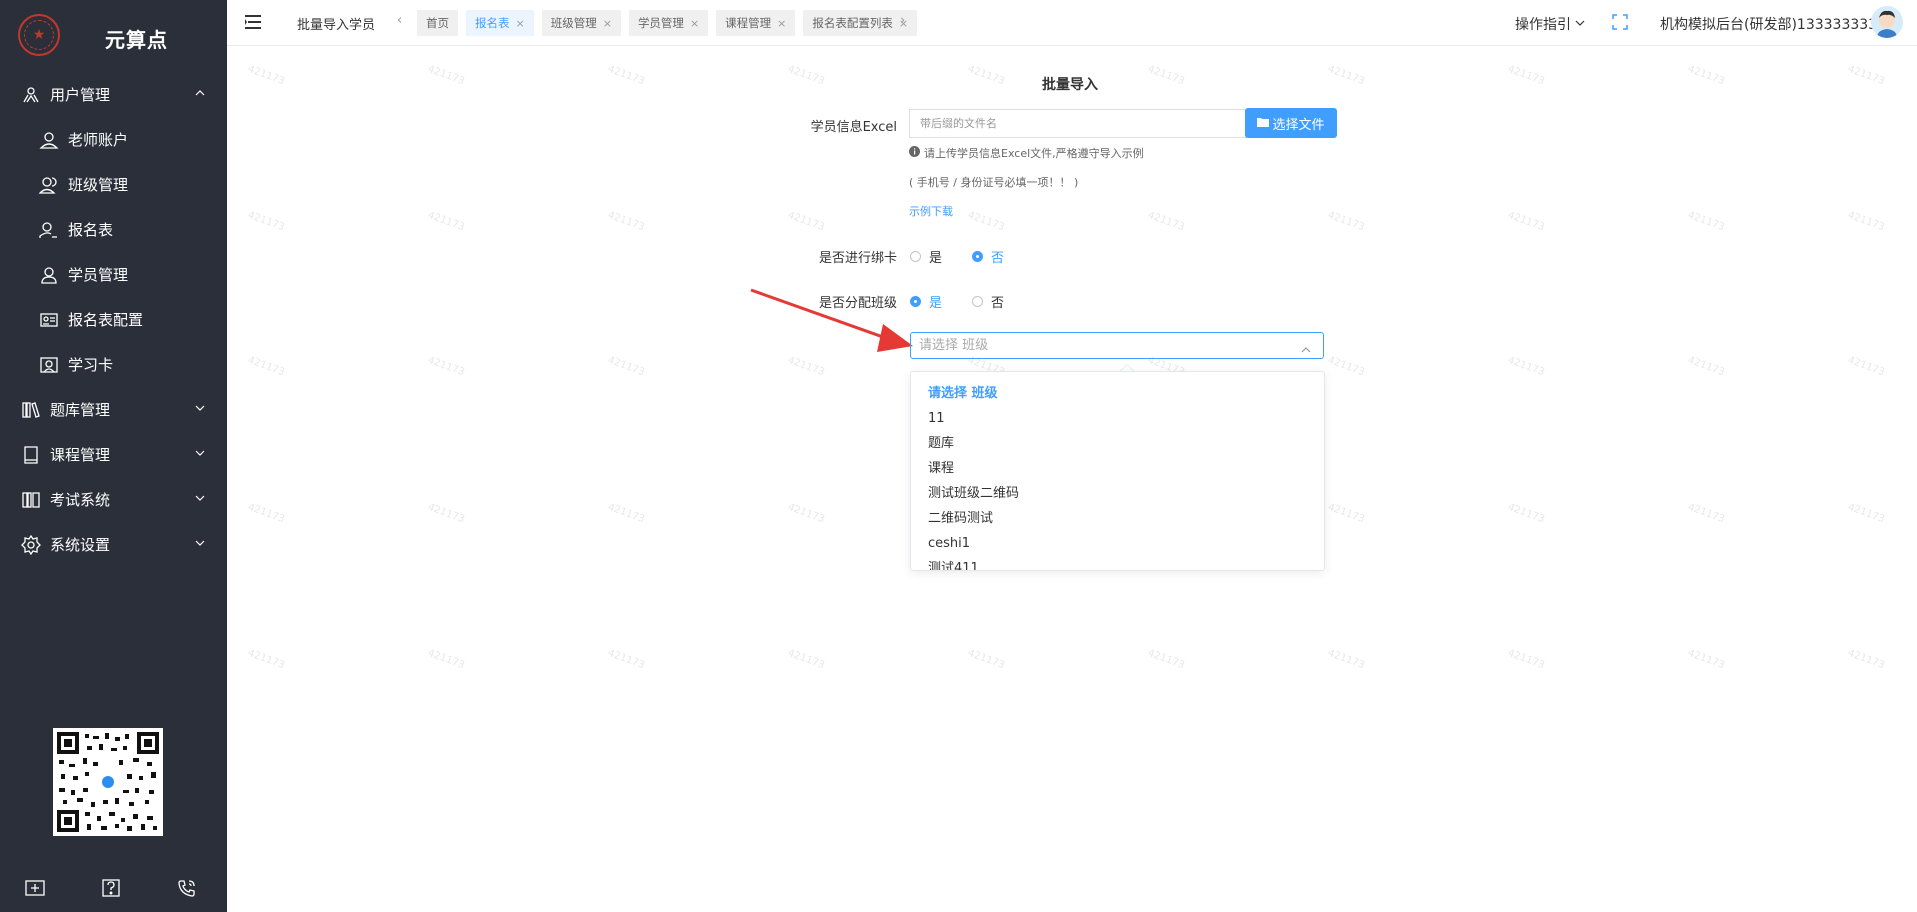  Describe the element at coordinates (49, 140) in the screenshot. I see `user-icon` at that location.